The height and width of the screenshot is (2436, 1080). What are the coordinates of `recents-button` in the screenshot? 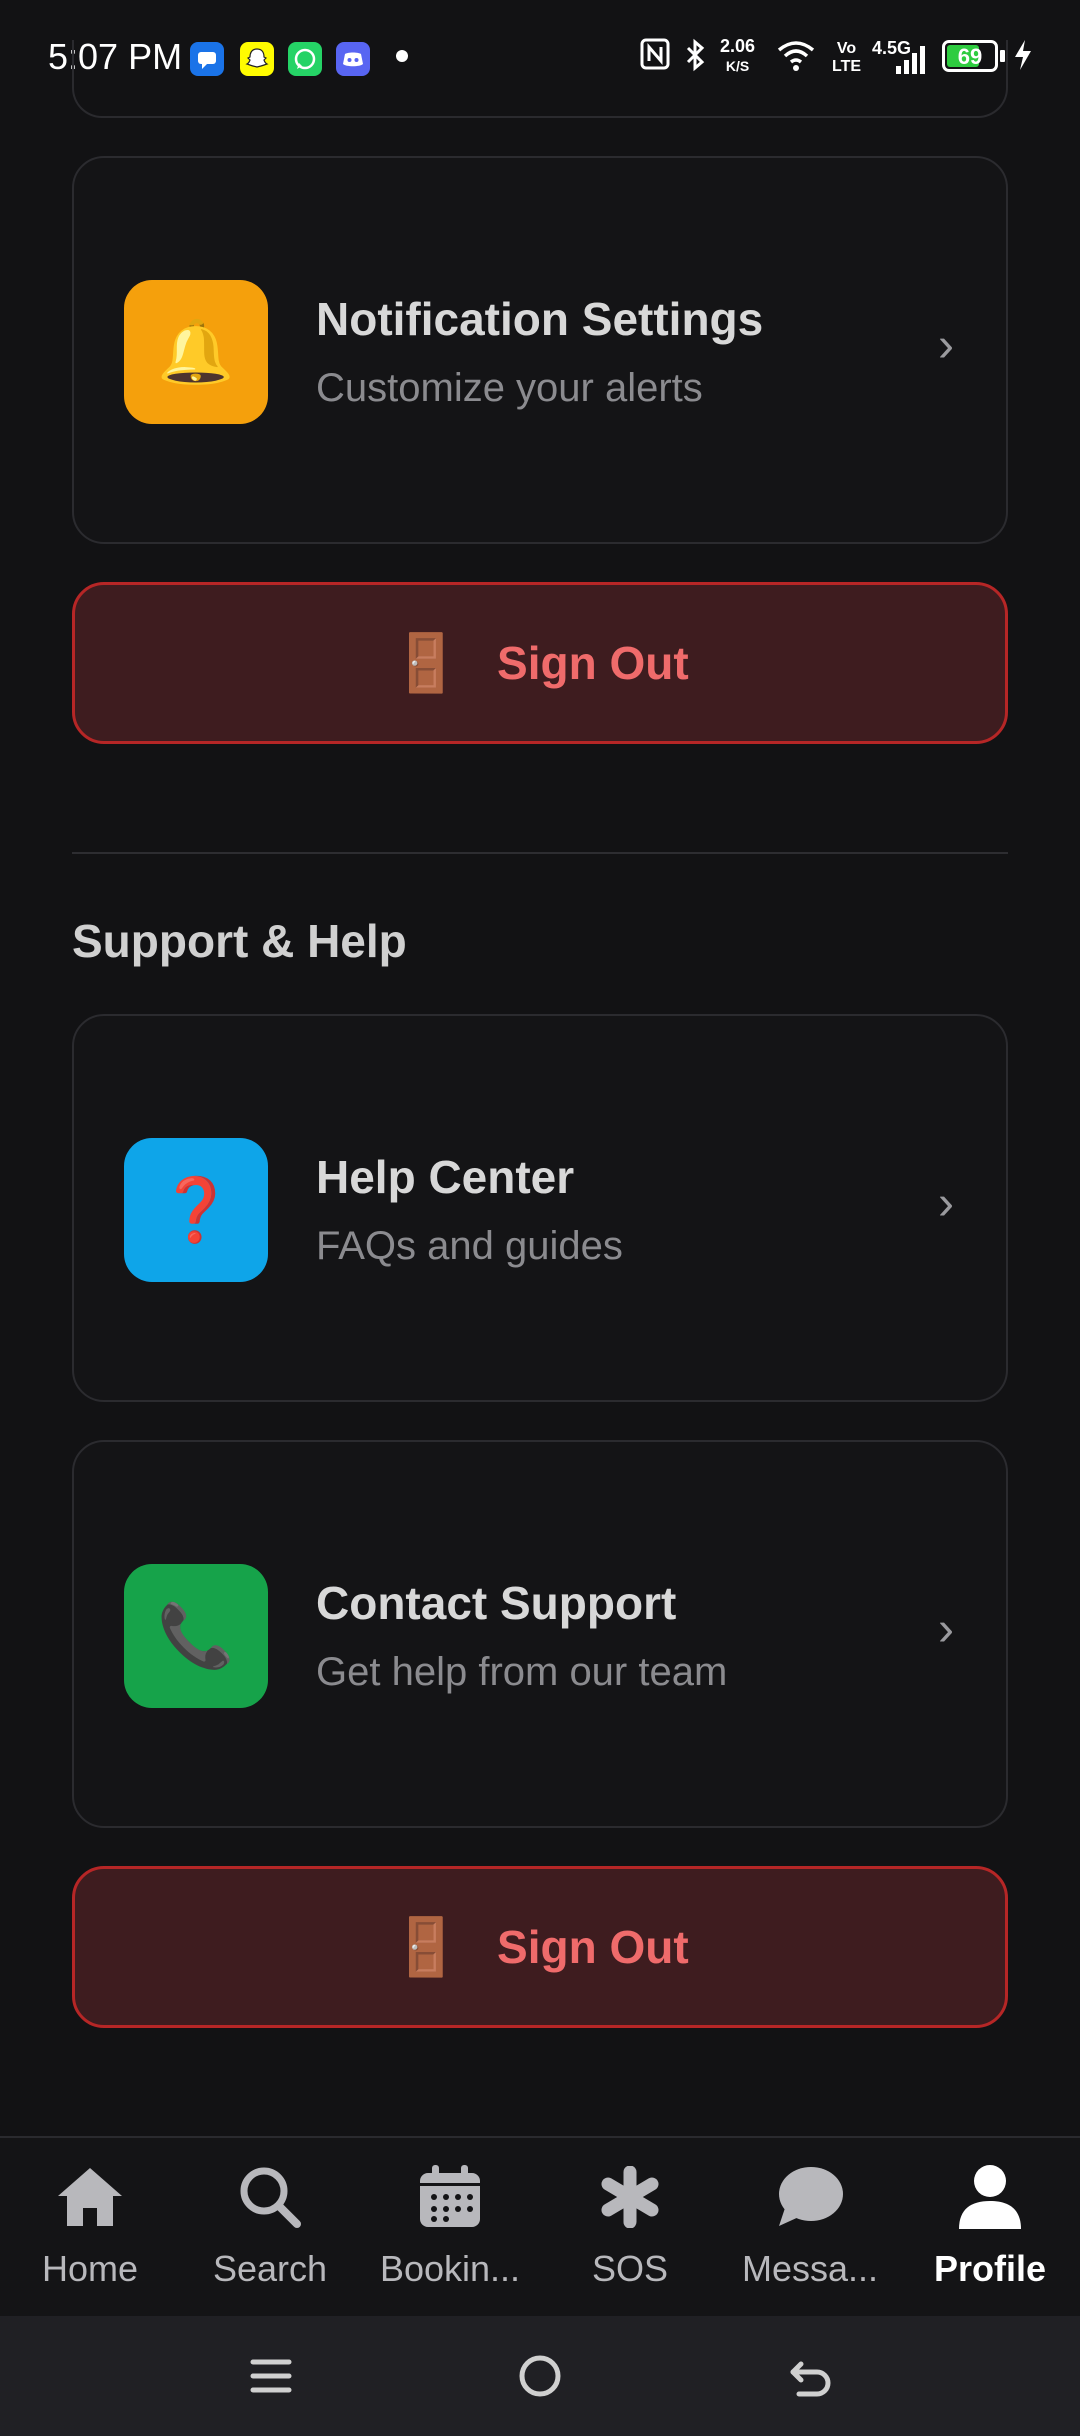 It's located at (271, 2376).